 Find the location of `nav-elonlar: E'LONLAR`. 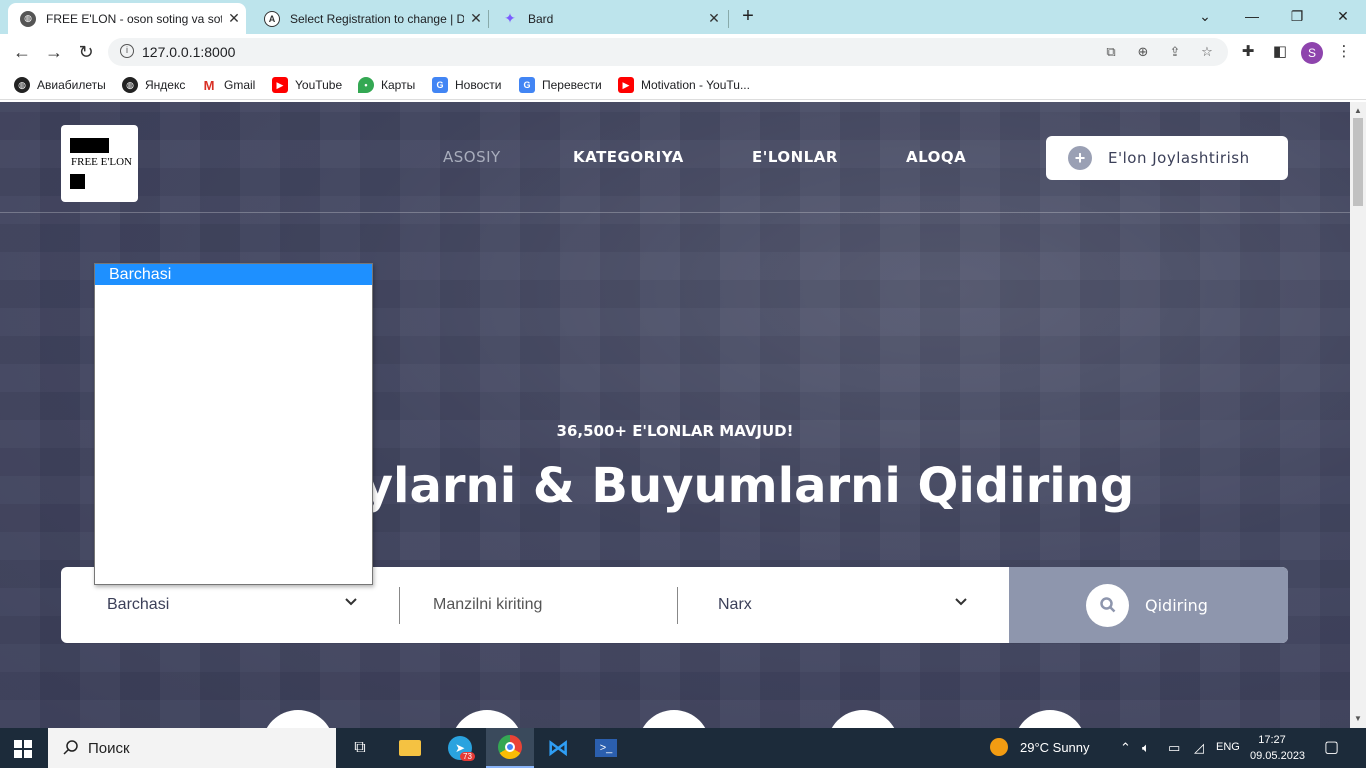

nav-elonlar: E'LONLAR is located at coordinates (795, 157).